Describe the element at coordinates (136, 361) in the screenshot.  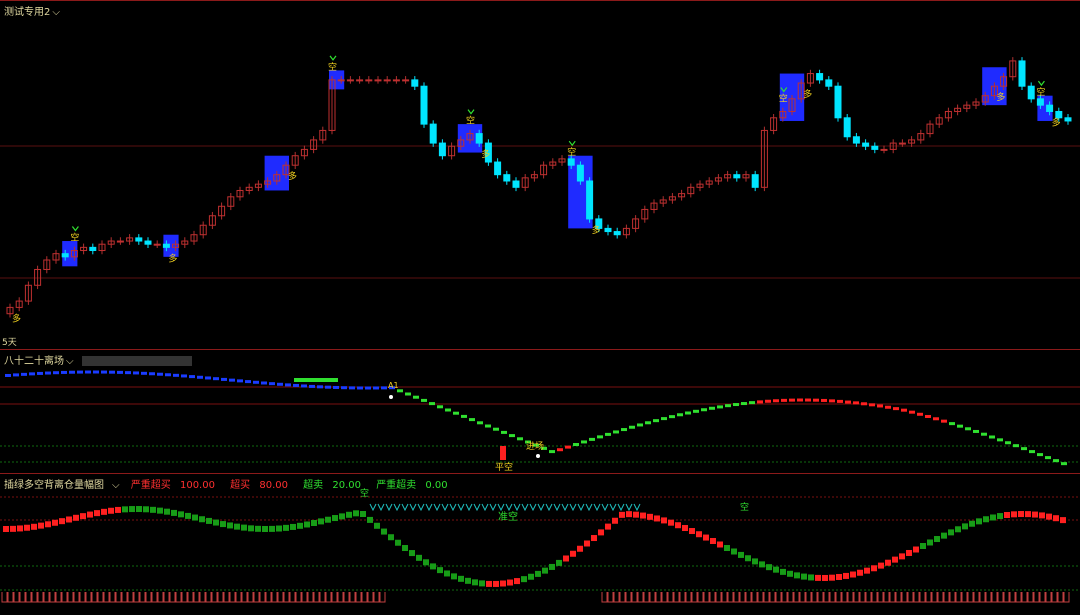
I see `redacted-block` at that location.